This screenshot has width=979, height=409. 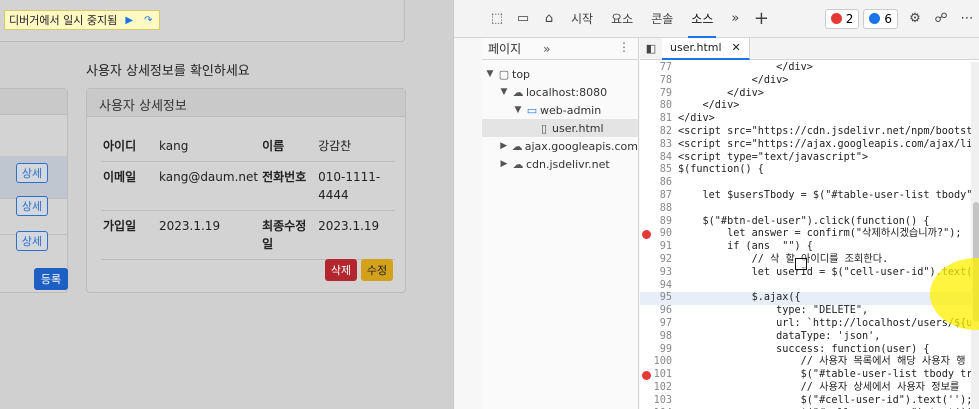 What do you see at coordinates (809, 375) in the screenshot?
I see `code-line: 101 $("#table-user-list tbody tr.` at bounding box center [809, 375].